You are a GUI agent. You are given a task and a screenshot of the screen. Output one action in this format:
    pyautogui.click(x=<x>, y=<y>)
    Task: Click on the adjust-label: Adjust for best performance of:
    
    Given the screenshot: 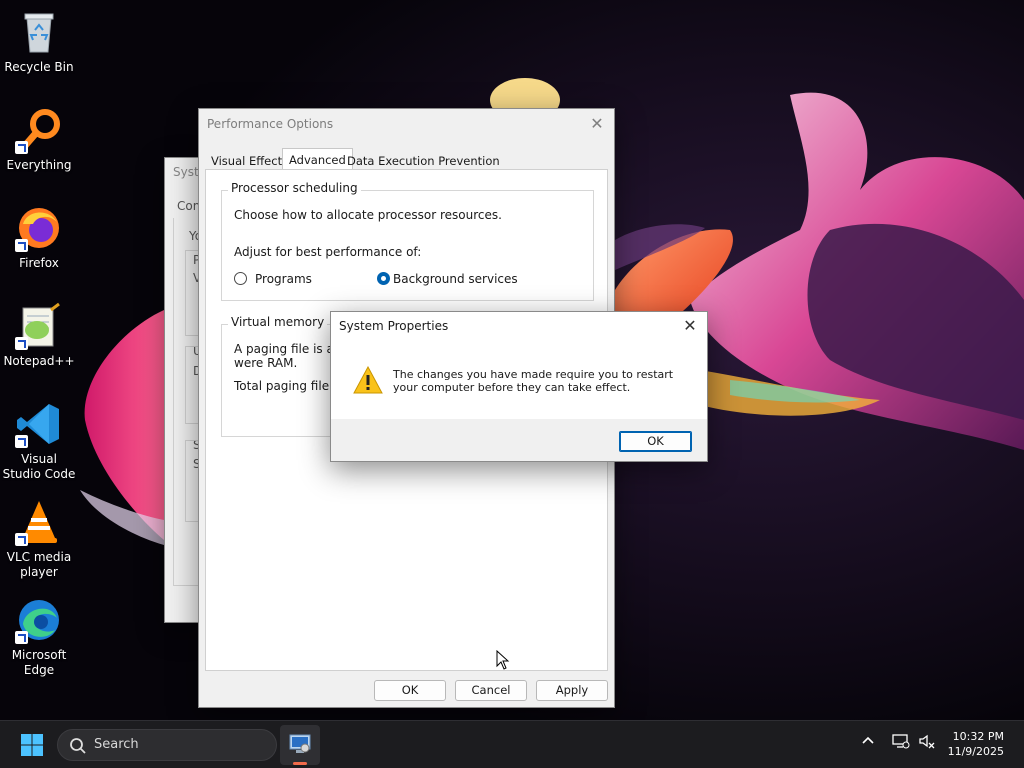 What is the action you would take?
    pyautogui.click(x=328, y=252)
    